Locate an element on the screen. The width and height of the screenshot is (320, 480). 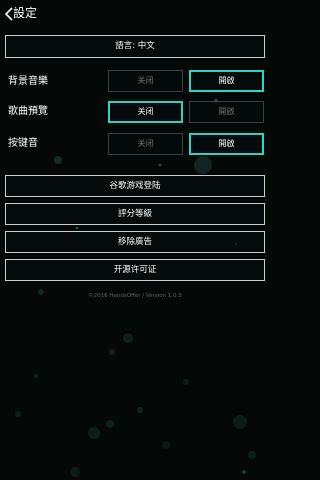
background-music-off-button: 关闭 is located at coordinates (145, 81).